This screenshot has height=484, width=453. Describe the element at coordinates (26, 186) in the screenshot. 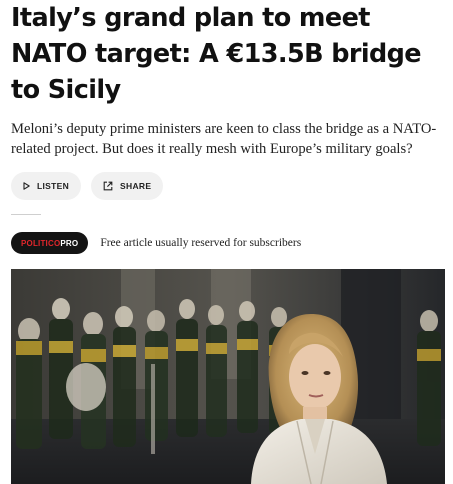

I see `play-icon` at that location.